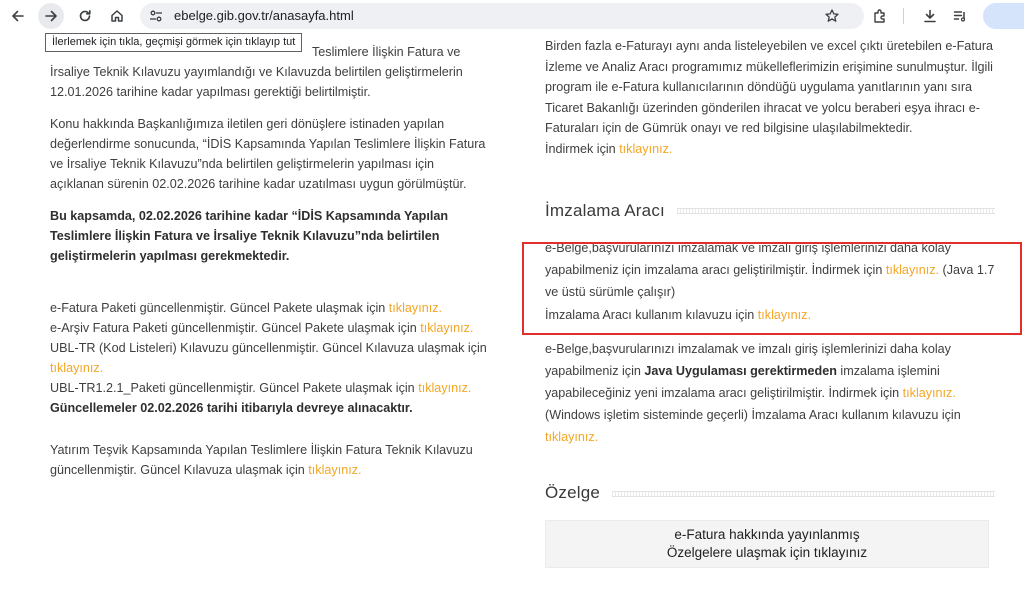 This screenshot has width=1024, height=615. I want to click on yatirim-tesvik-link: tıklayınız., so click(334, 470).